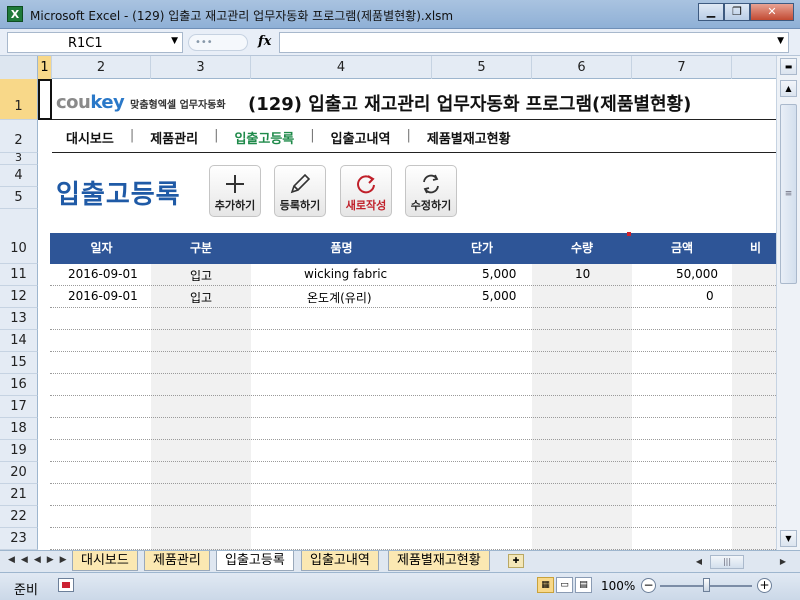  I want to click on scroll-left-icon: ◀, so click(699, 562).